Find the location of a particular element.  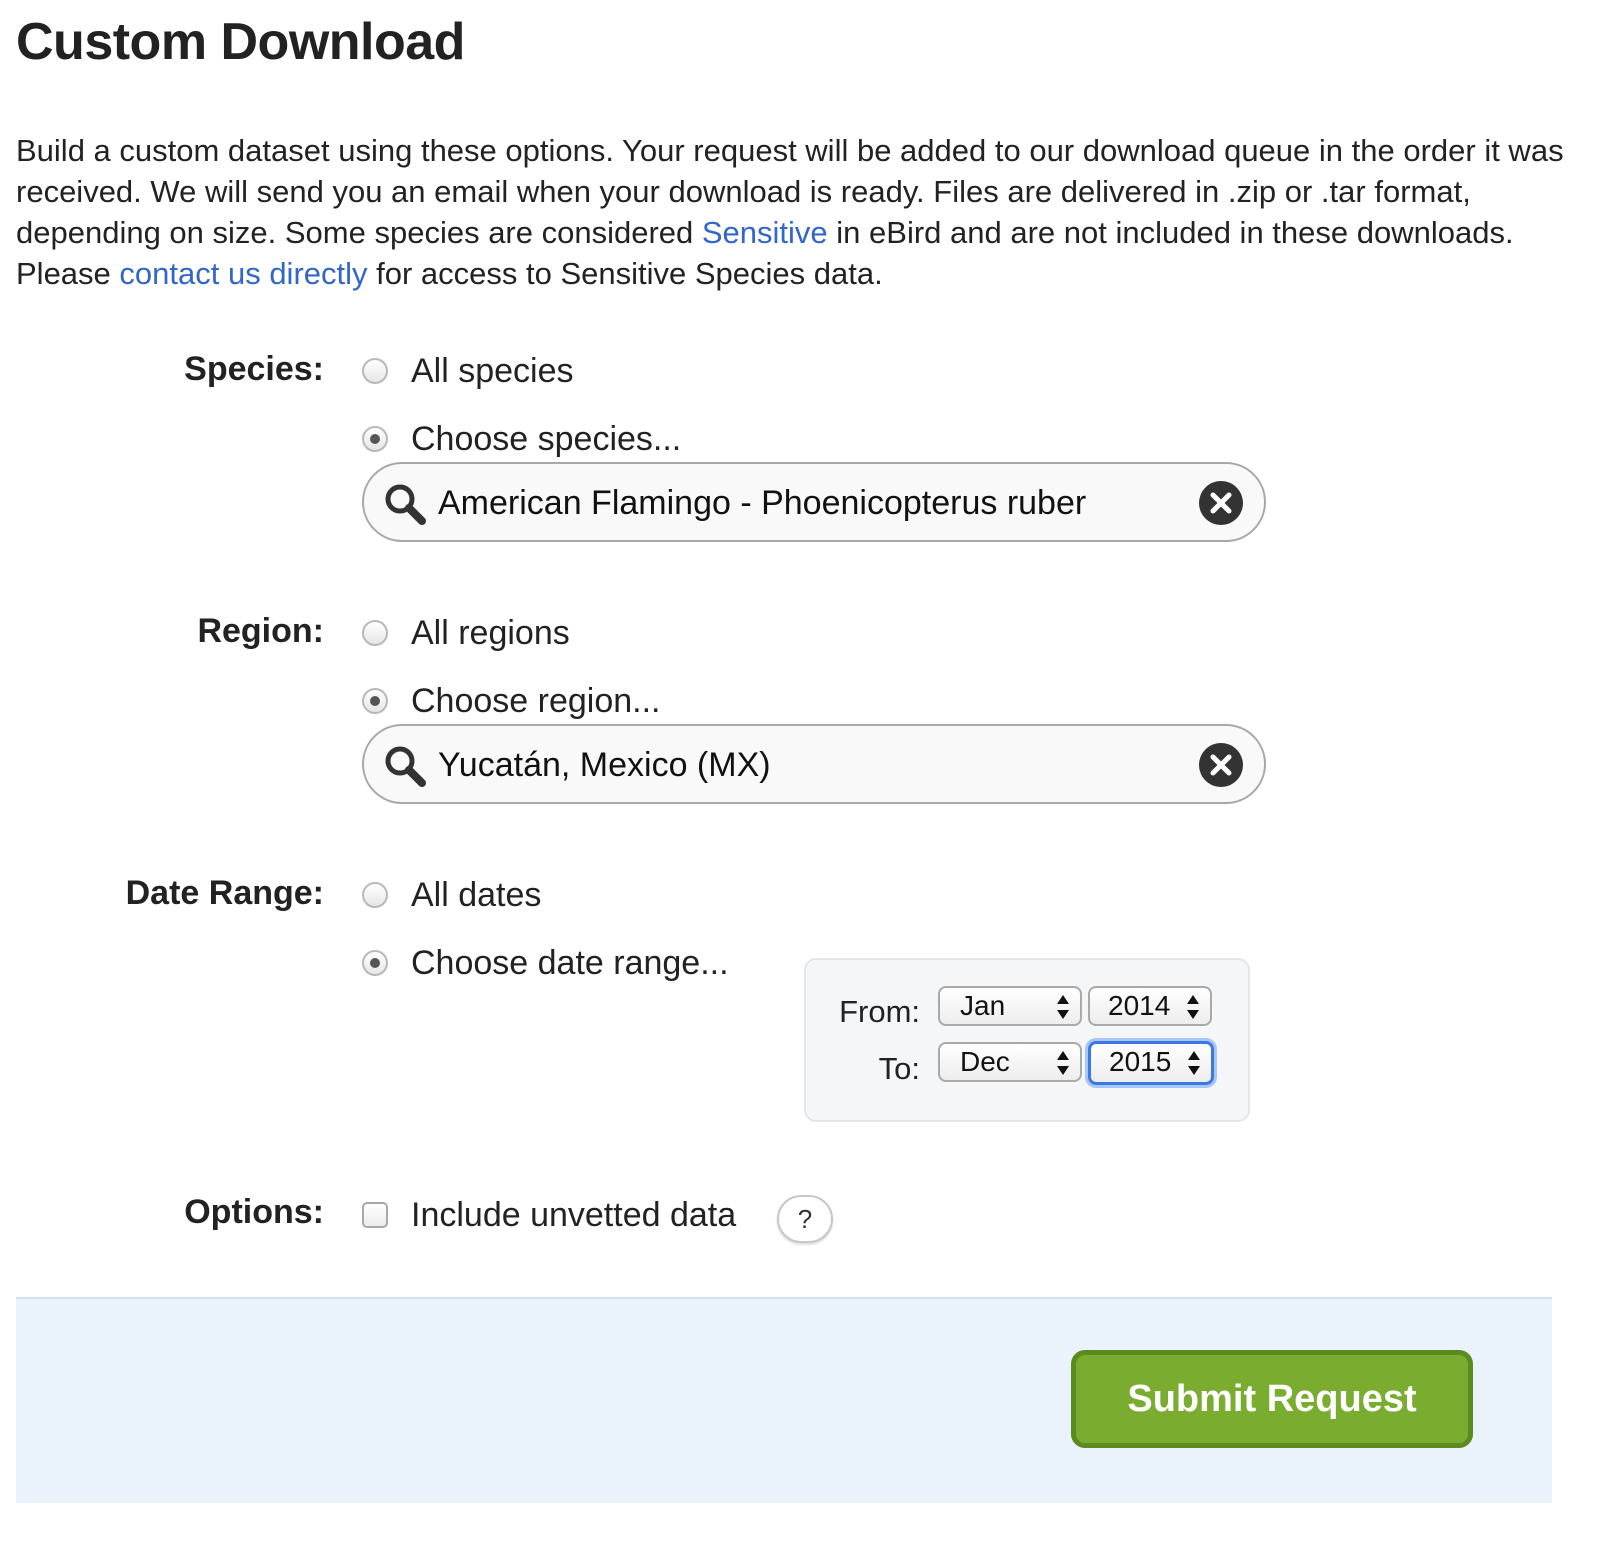

choose-date-range-radio is located at coordinates (375, 963).